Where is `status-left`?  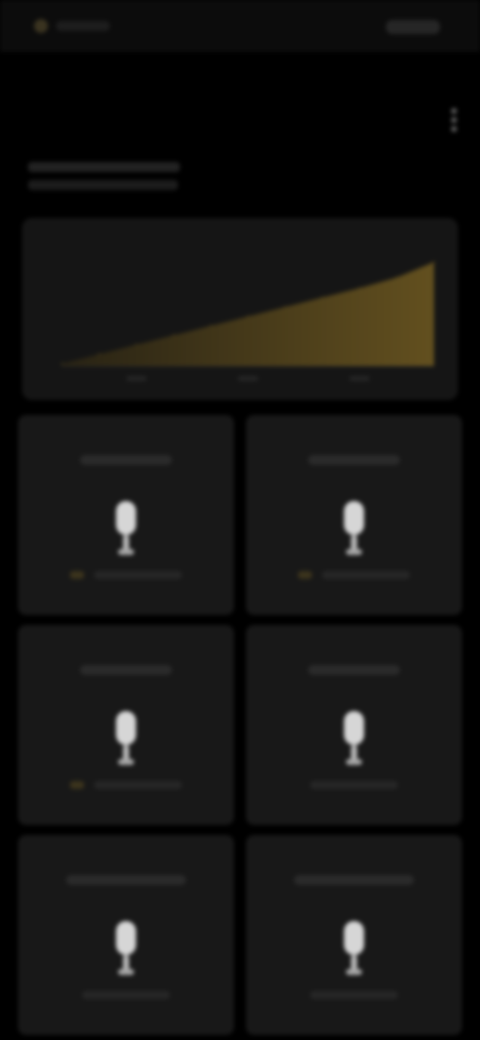 status-left is located at coordinates (72, 26).